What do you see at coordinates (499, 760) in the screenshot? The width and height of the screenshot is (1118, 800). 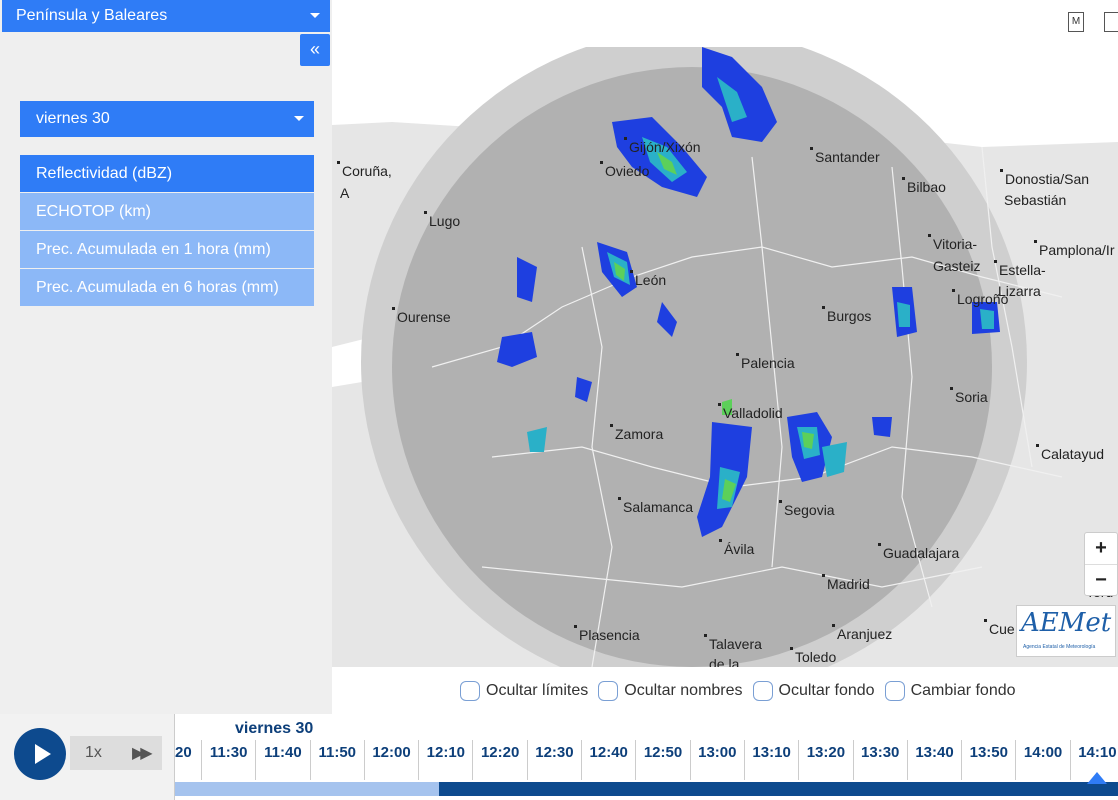 I see `time-tick: 12:20` at bounding box center [499, 760].